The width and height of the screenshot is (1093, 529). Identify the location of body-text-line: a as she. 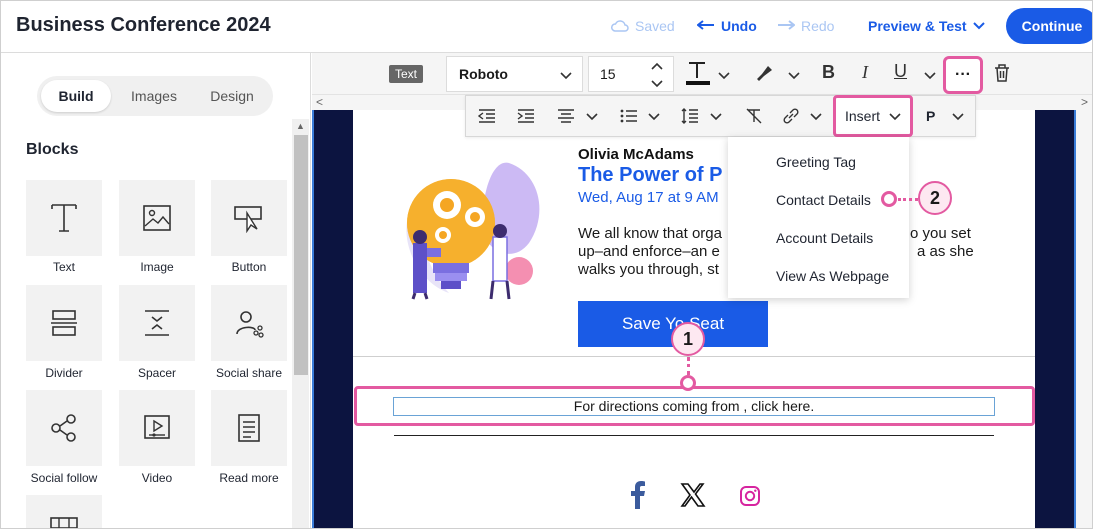
(945, 251).